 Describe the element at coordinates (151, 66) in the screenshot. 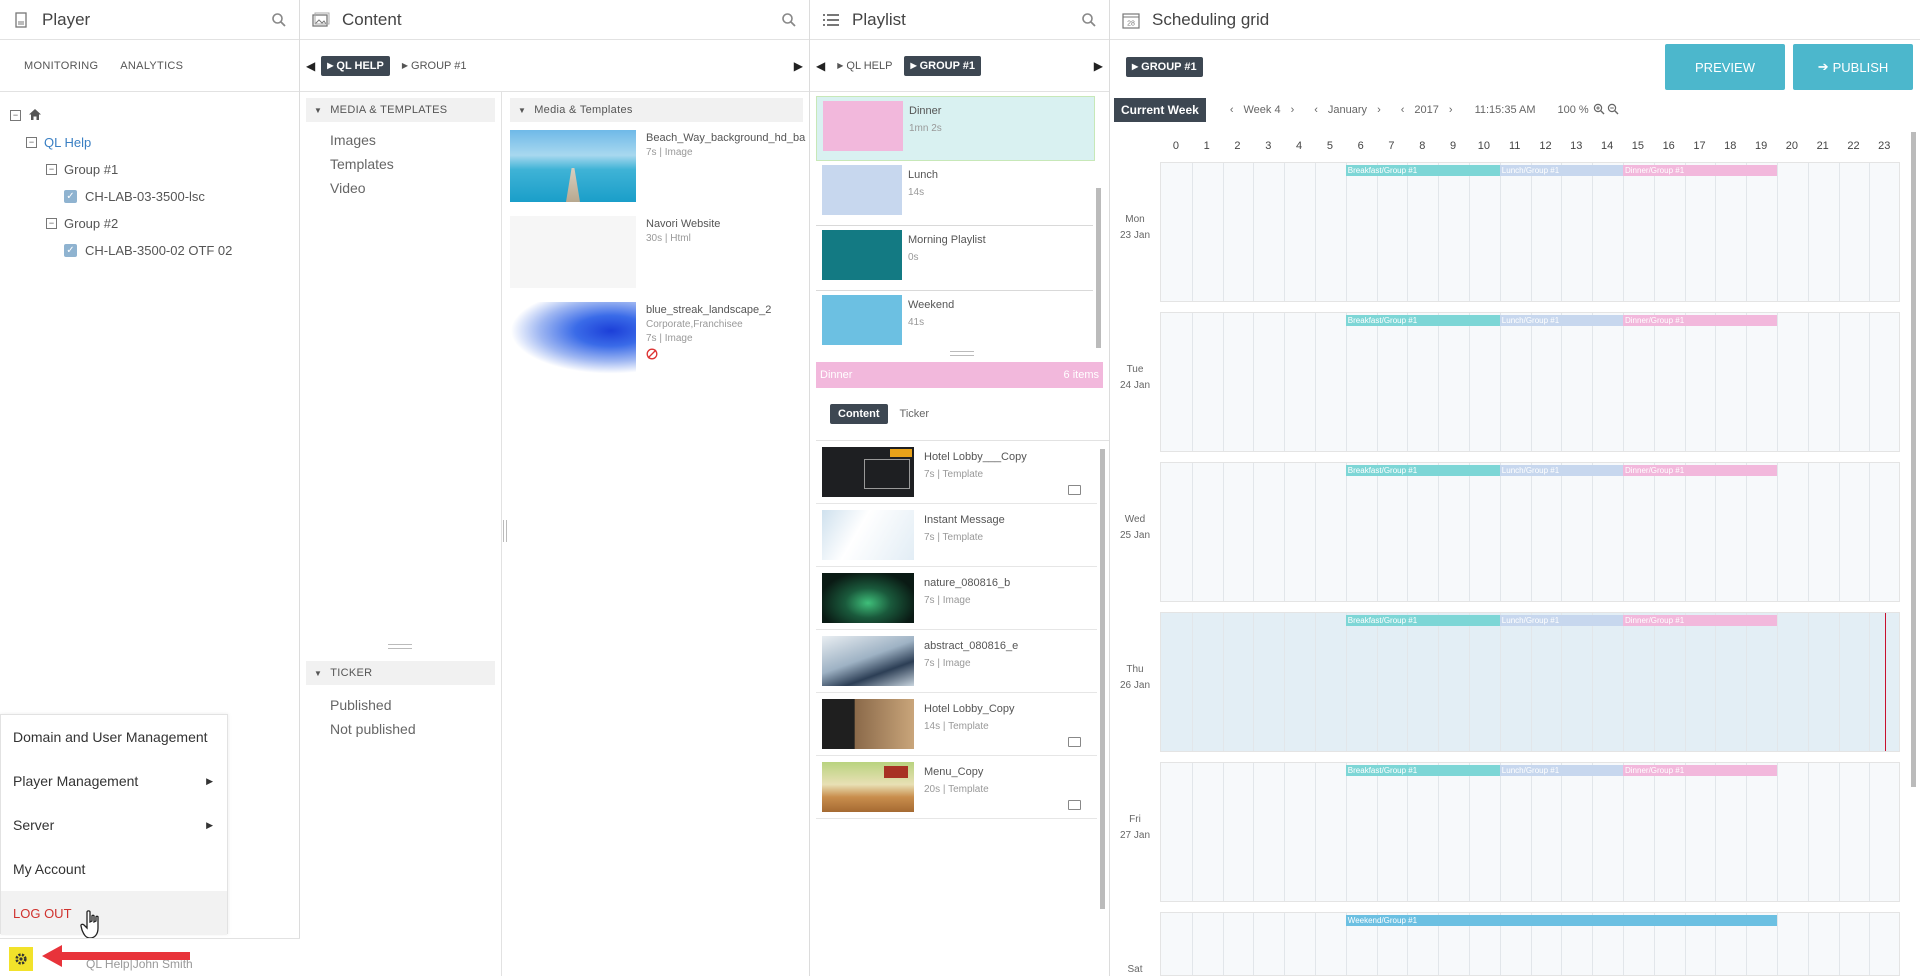

I see `tab-analytics: ANALYTICS` at that location.